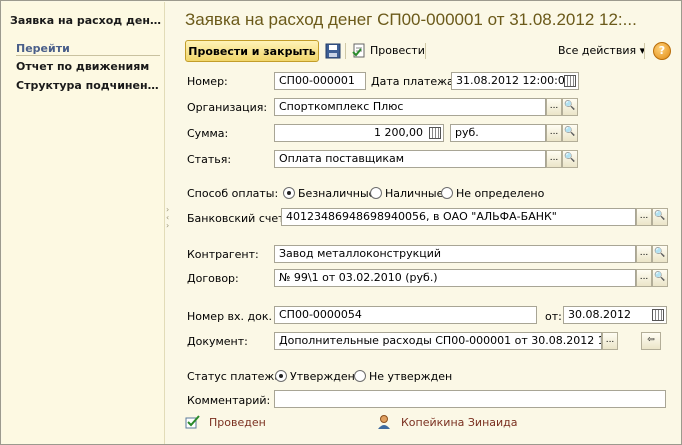 The width and height of the screenshot is (682, 445). I want to click on organization-field: Спорткомплекс Плюс, so click(410, 107).